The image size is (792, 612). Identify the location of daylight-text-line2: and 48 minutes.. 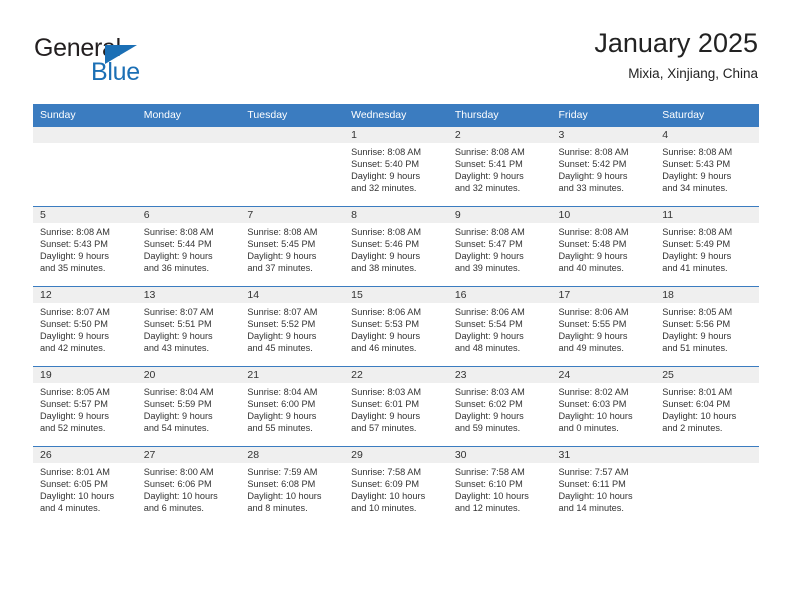
(487, 348).